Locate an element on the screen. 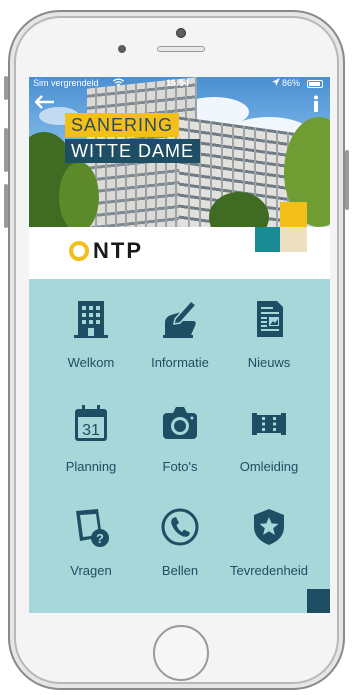 This screenshot has width=353, height=695. clock-time: 15:54 is located at coordinates (178, 83).